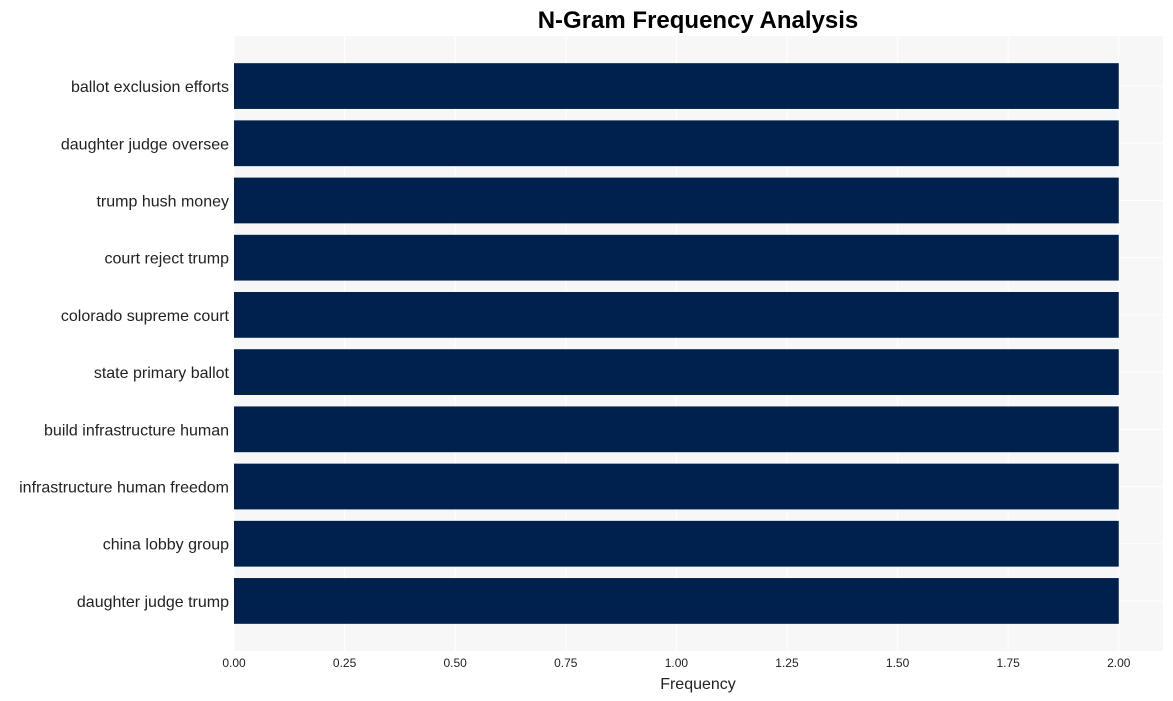 This screenshot has height=701, width=1173. What do you see at coordinates (150, 87) in the screenshot?
I see `y-tick-label: ballot exclusion efforts` at bounding box center [150, 87].